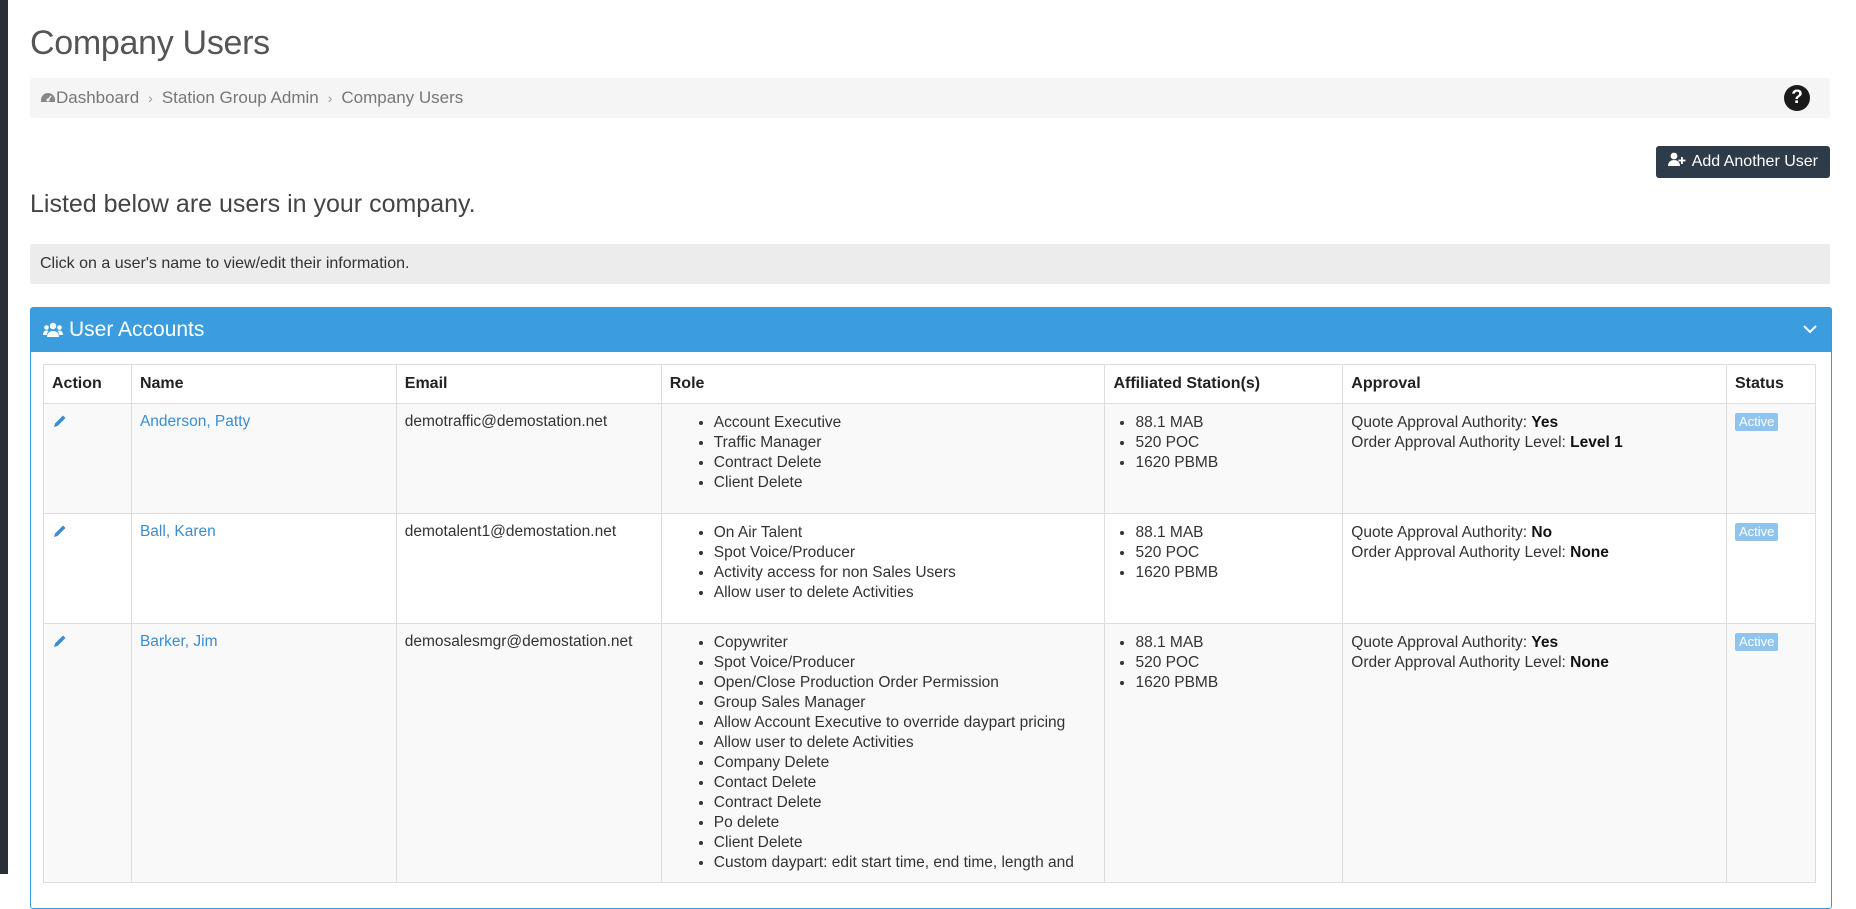 This screenshot has width=1856, height=909. What do you see at coordinates (905, 783) in the screenshot?
I see `role-item: Contact Delete` at bounding box center [905, 783].